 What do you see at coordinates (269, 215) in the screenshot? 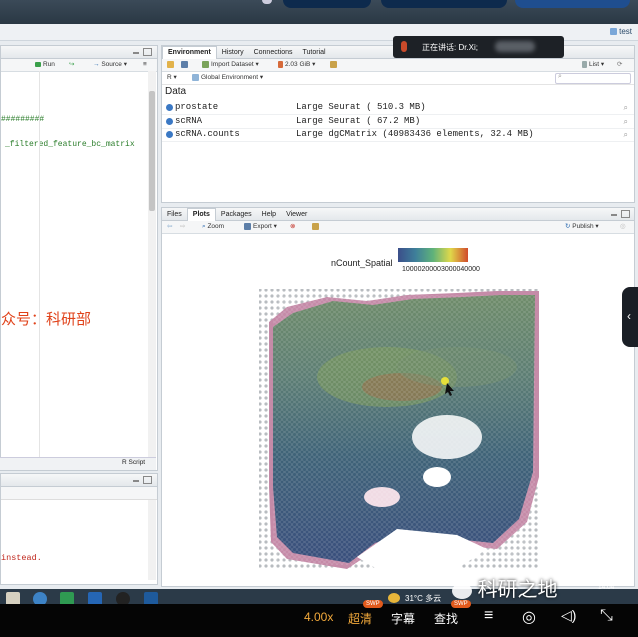
I see `tab-help: Help` at bounding box center [269, 215].